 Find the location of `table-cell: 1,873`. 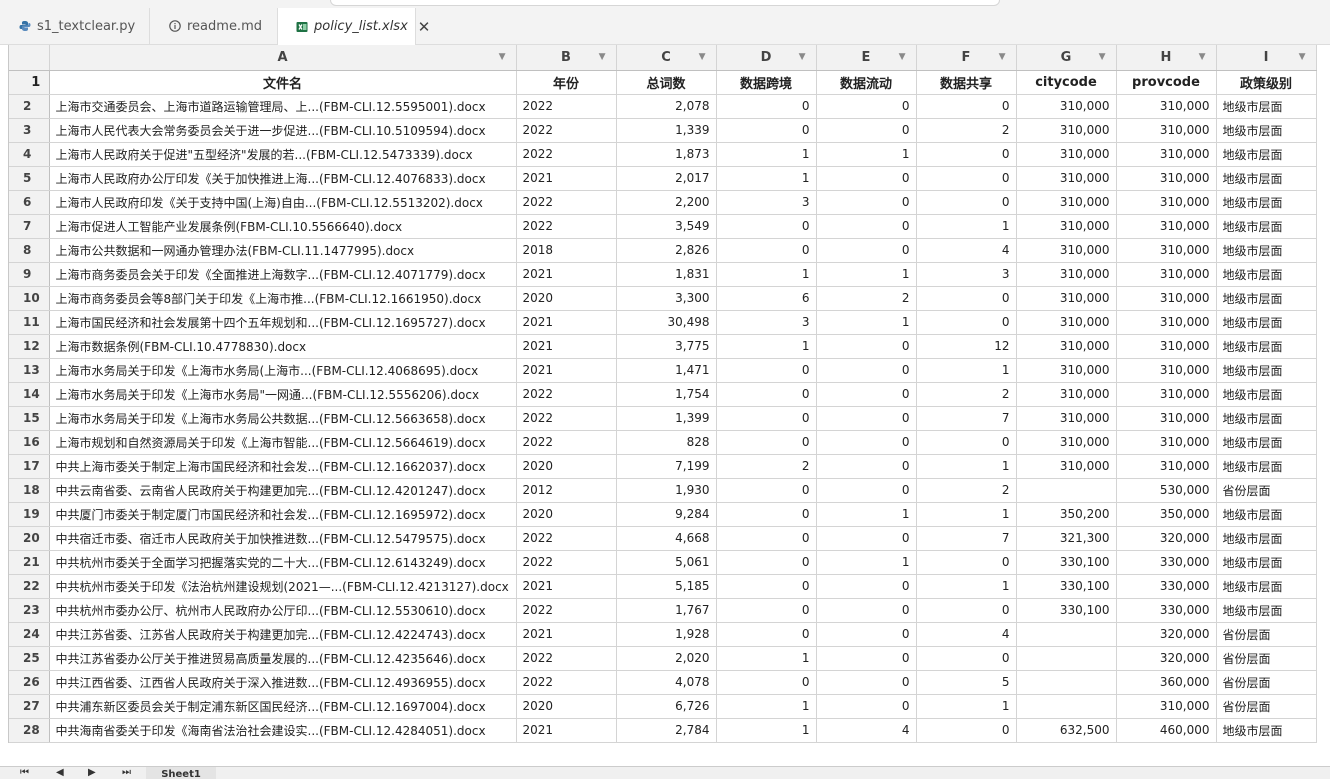

table-cell: 1,873 is located at coordinates (666, 154).